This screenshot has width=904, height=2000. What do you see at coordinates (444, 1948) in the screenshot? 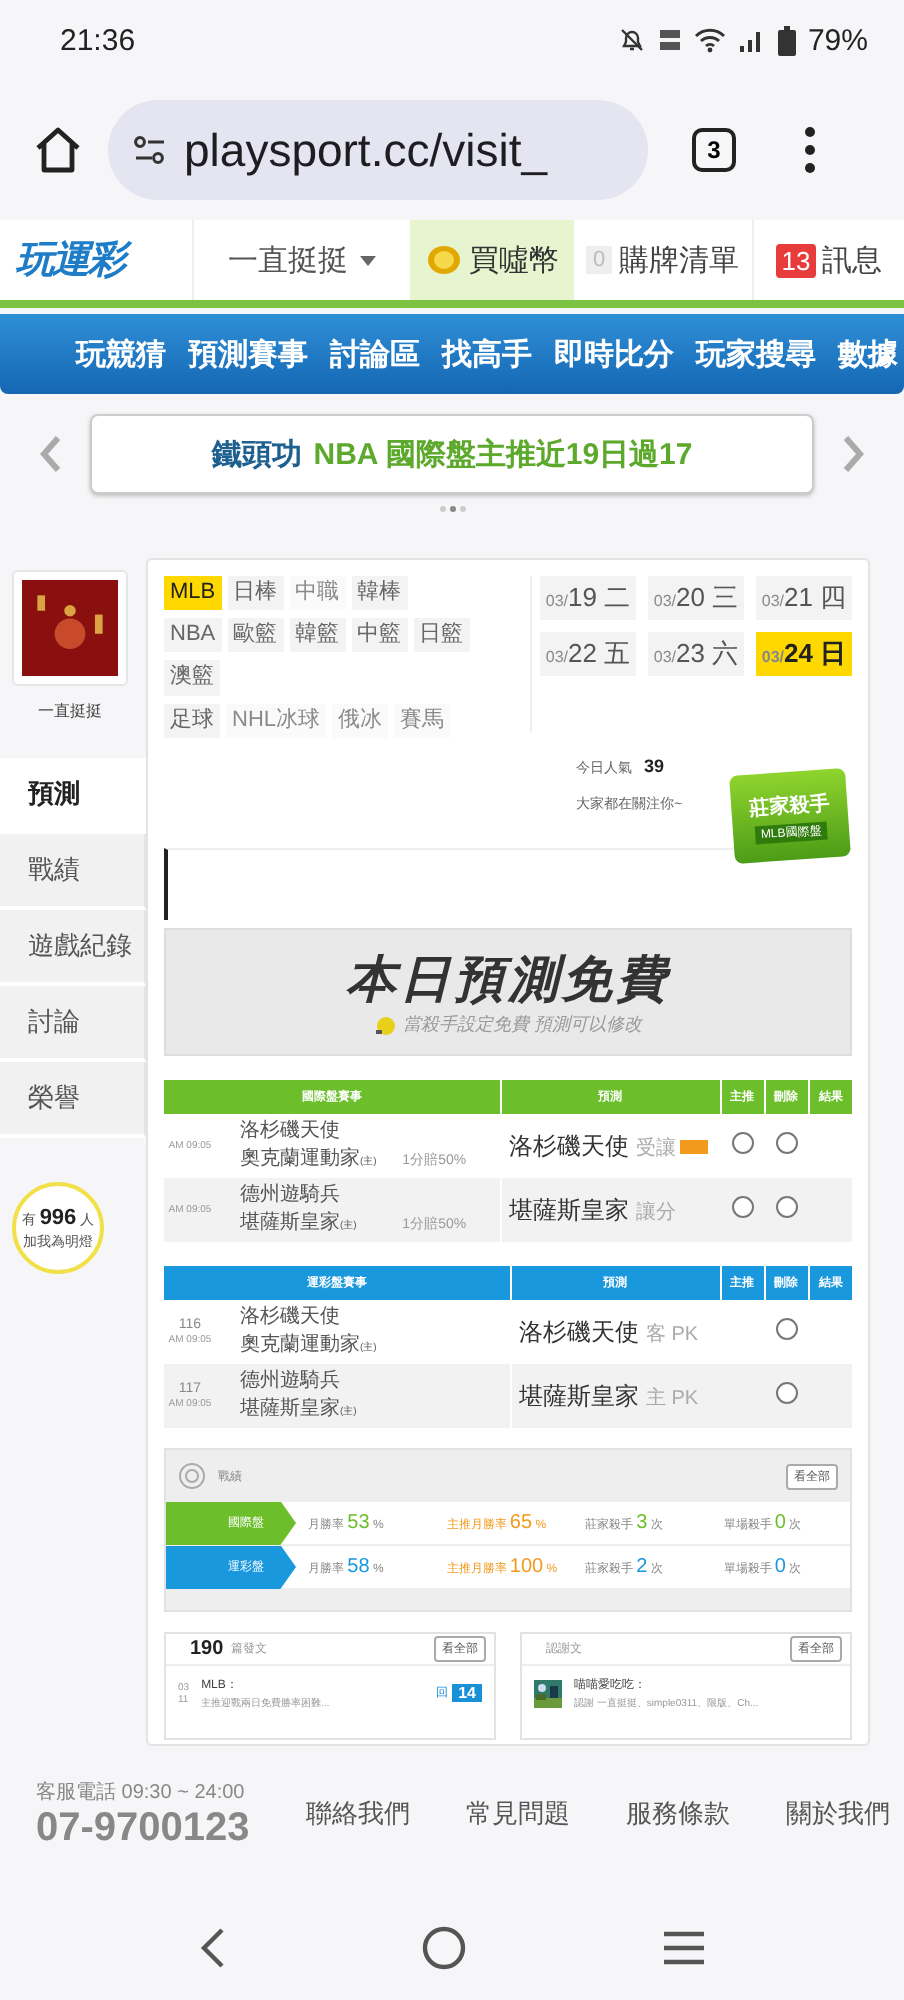
I see `home-button-icon` at bounding box center [444, 1948].